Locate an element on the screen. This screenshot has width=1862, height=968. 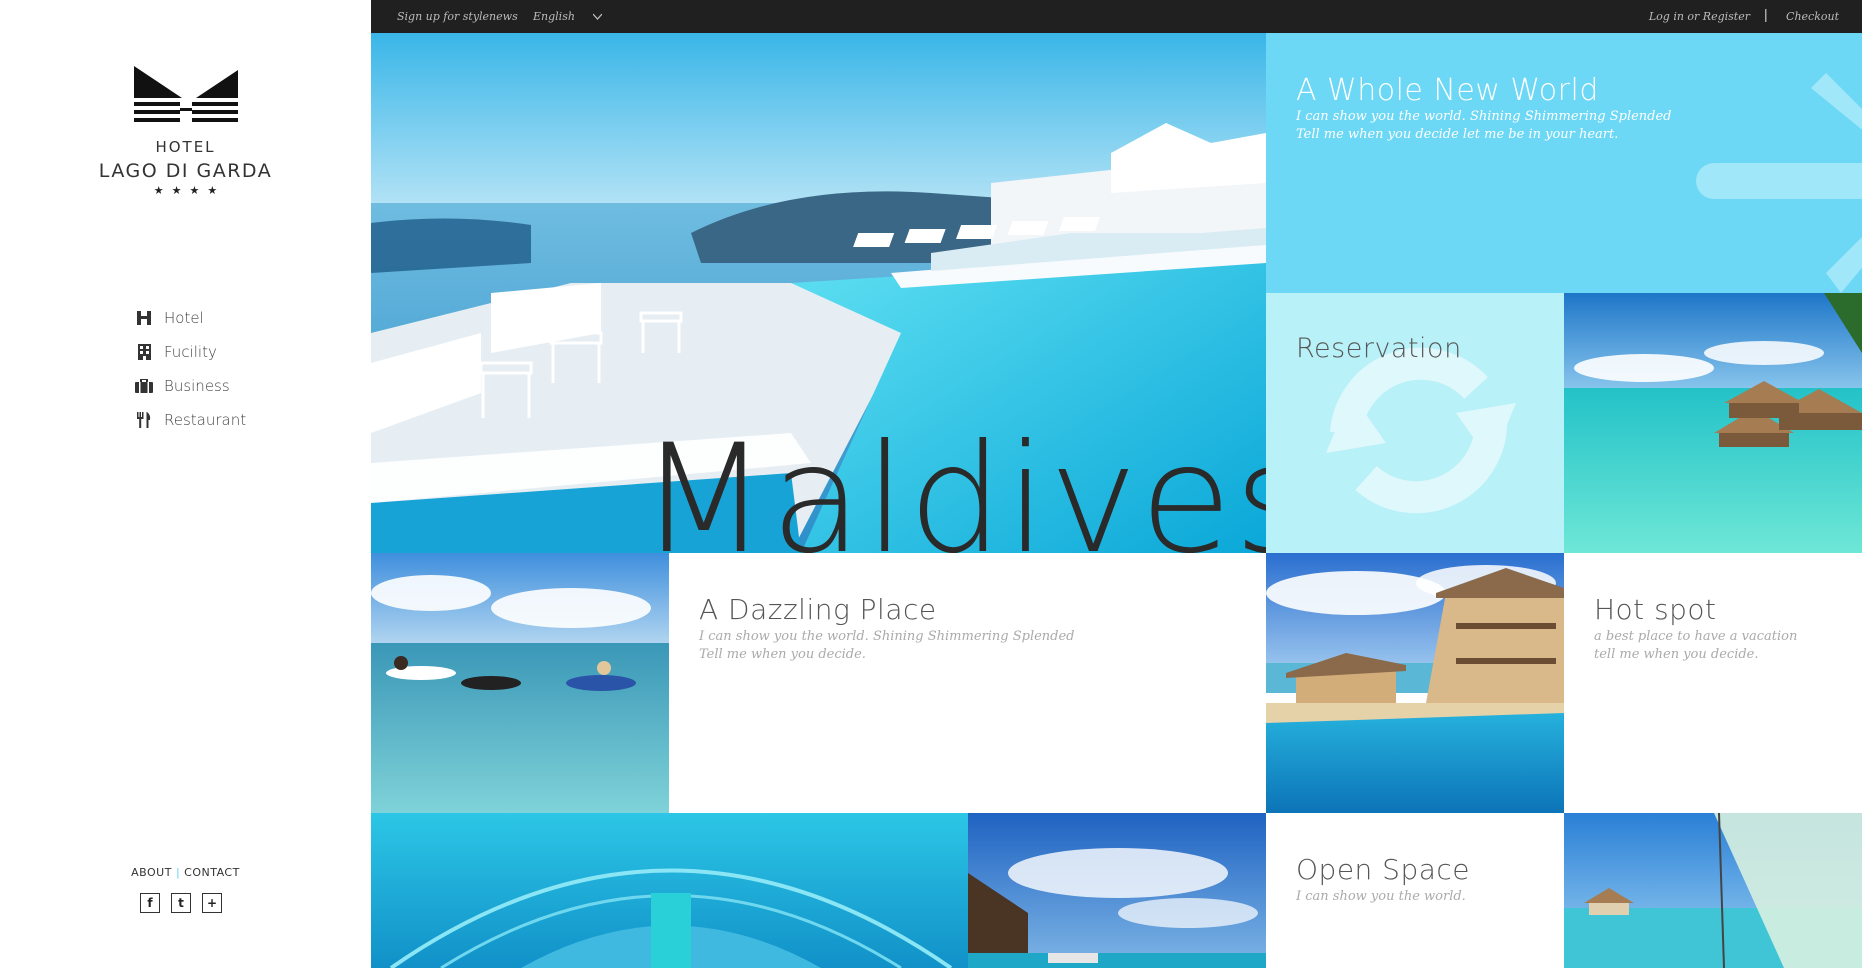
hot-spot-line1: a best place to have a vacation is located at coordinates (1696, 636).